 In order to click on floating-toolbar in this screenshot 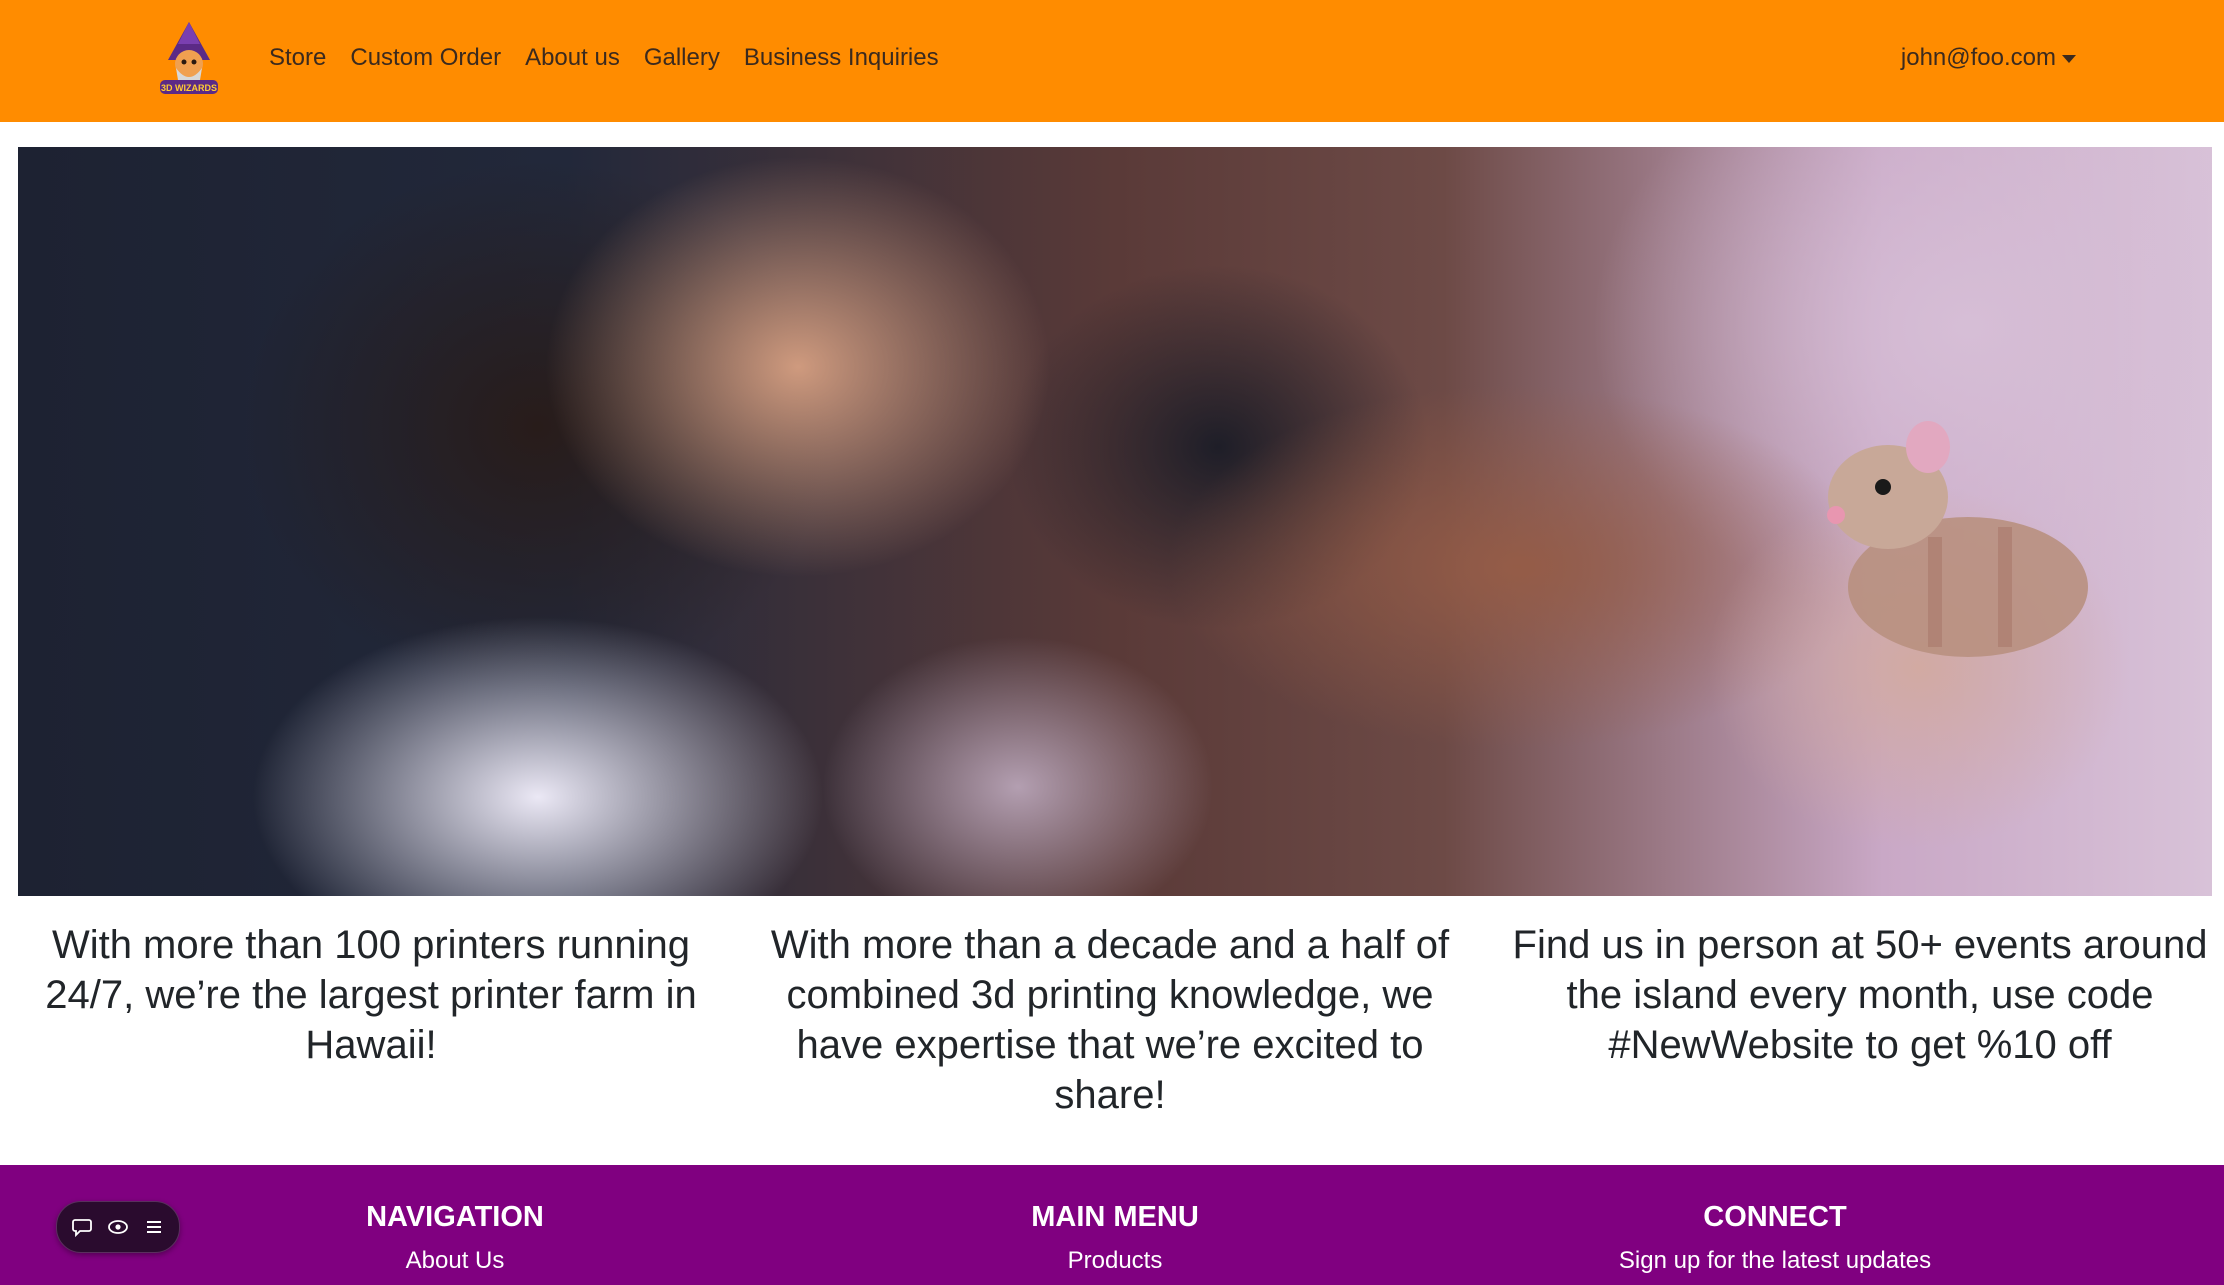, I will do `click(118, 1227)`.